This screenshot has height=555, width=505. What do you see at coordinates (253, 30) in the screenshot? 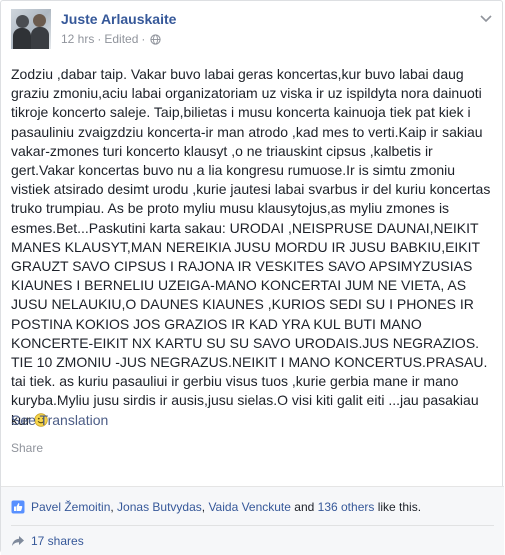
I see `post-header: Juste Arlauskaite 12 hrs · Edited ·` at bounding box center [253, 30].